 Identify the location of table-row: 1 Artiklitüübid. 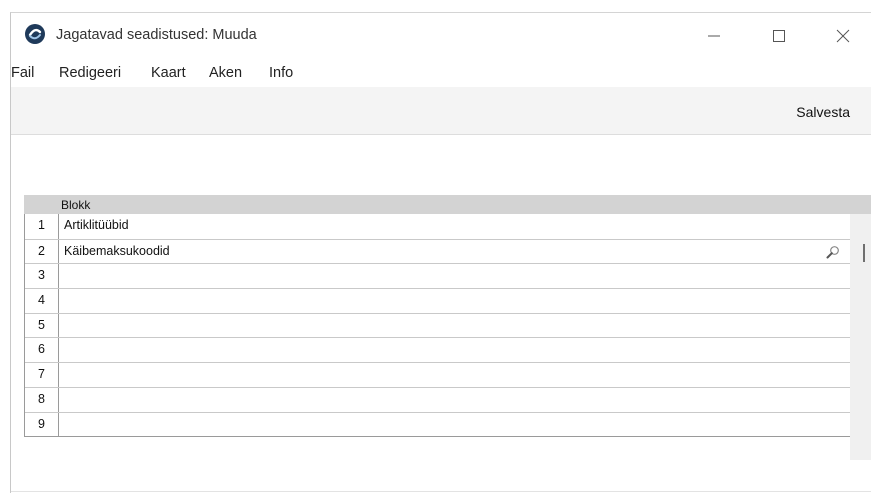
(437, 226).